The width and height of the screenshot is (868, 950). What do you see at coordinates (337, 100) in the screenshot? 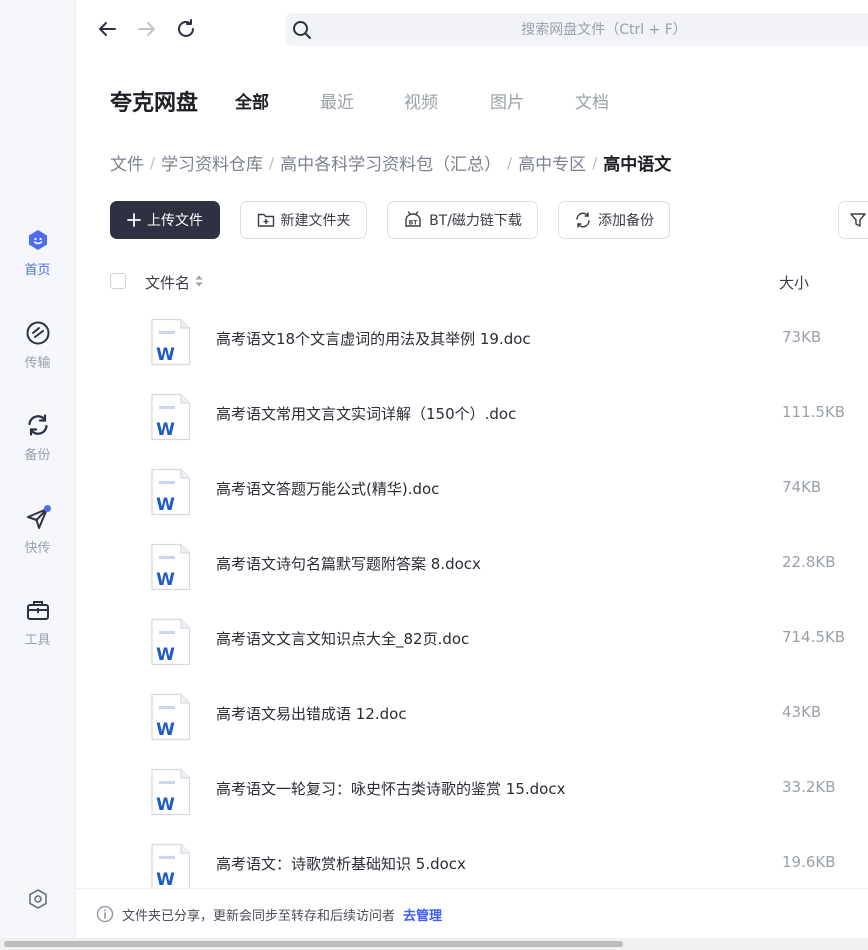
I see `tab-recent: 最近` at bounding box center [337, 100].